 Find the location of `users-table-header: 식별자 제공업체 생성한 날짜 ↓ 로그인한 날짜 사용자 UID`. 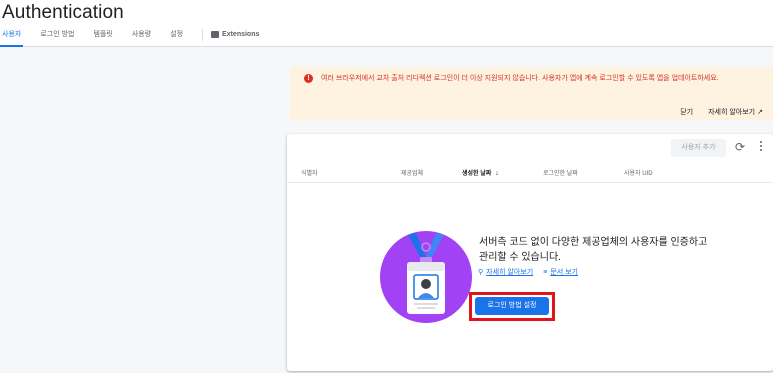

users-table-header: 식별자 제공업체 생성한 날짜 ↓ 로그인한 날짜 사용자 UID is located at coordinates (530, 174).